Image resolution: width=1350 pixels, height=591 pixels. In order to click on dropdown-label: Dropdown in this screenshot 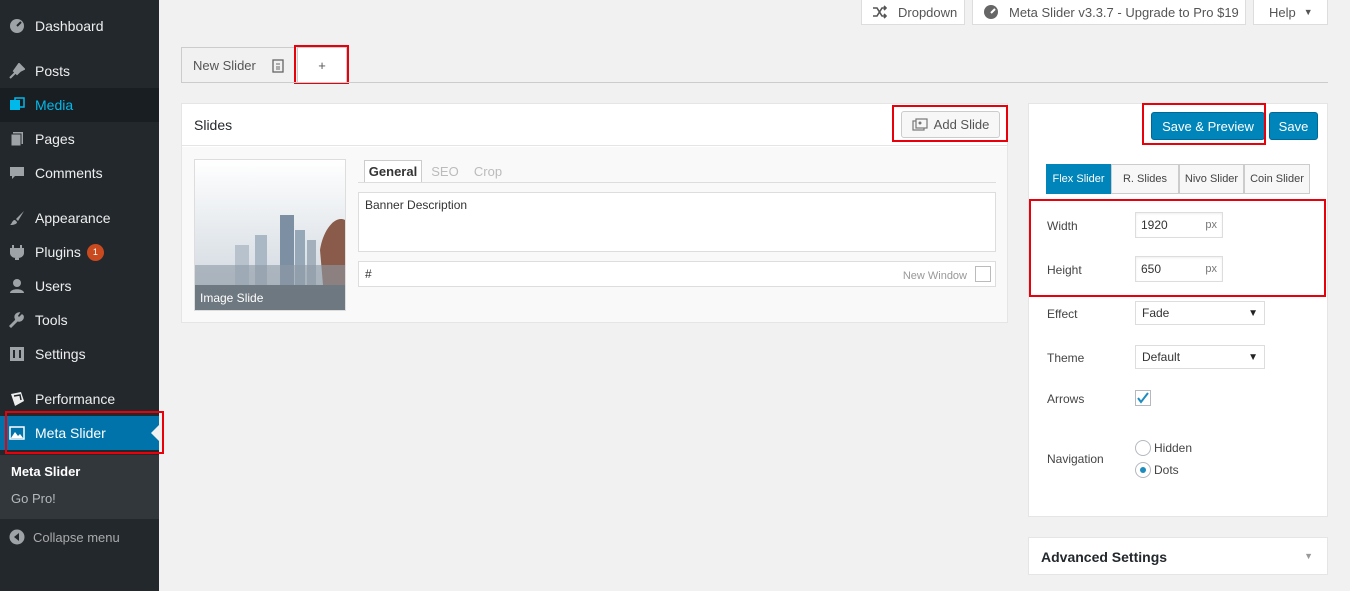, I will do `click(928, 12)`.